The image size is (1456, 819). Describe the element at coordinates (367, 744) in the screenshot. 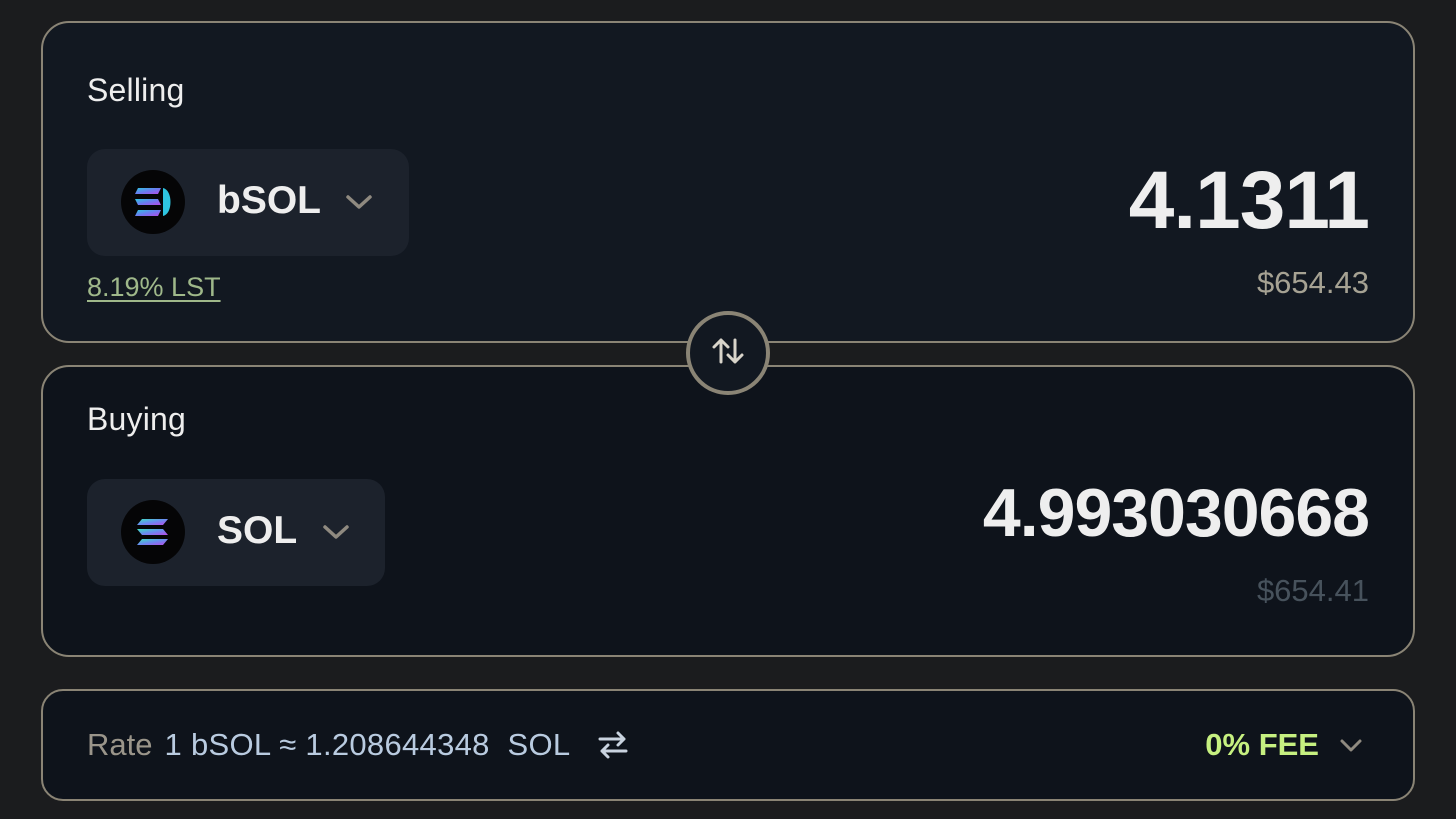

I see `rate-value: 1 bSOL ≈ 1.208644348 SOL` at that location.